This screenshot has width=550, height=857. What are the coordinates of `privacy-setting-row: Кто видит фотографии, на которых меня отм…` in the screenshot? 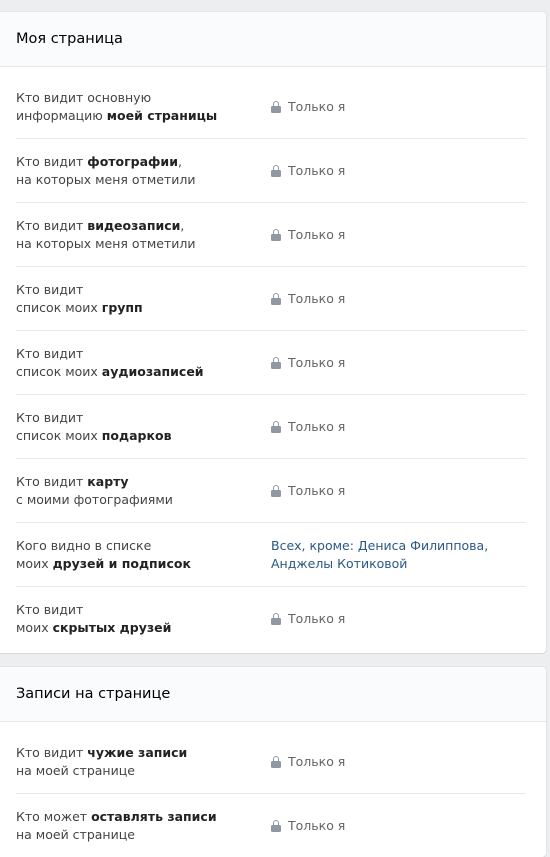 It's located at (271, 171).